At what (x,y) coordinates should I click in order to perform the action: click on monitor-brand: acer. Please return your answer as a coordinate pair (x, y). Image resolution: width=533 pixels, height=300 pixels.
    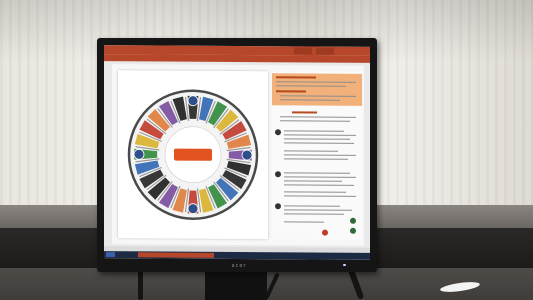
    Looking at the image, I should click on (239, 266).